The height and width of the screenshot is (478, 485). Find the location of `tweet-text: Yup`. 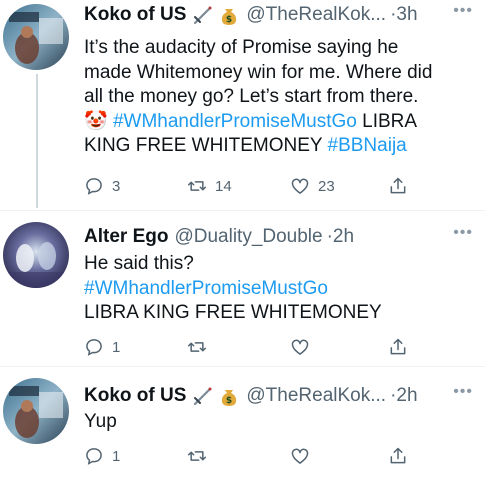

tweet-text: Yup is located at coordinates (284, 422).